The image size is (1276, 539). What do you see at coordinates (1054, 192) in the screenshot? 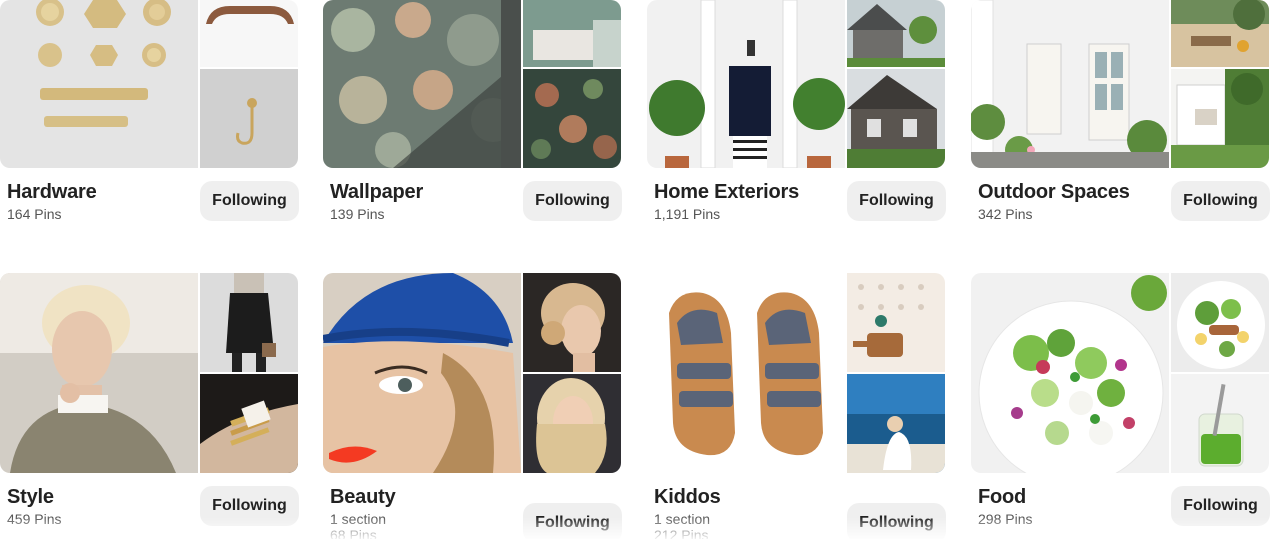
I see `board-title: Outdoor Spaces` at bounding box center [1054, 192].